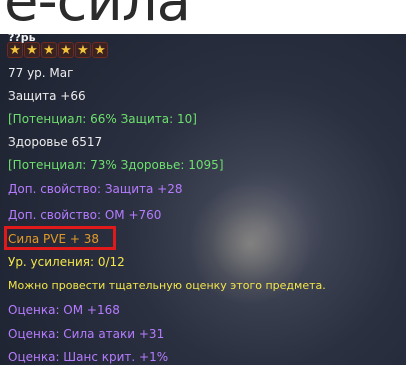 Image resolution: width=411 pixels, height=365 pixels. What do you see at coordinates (55, 142) in the screenshot?
I see `health-stat: Здоровье 6517` at bounding box center [55, 142].